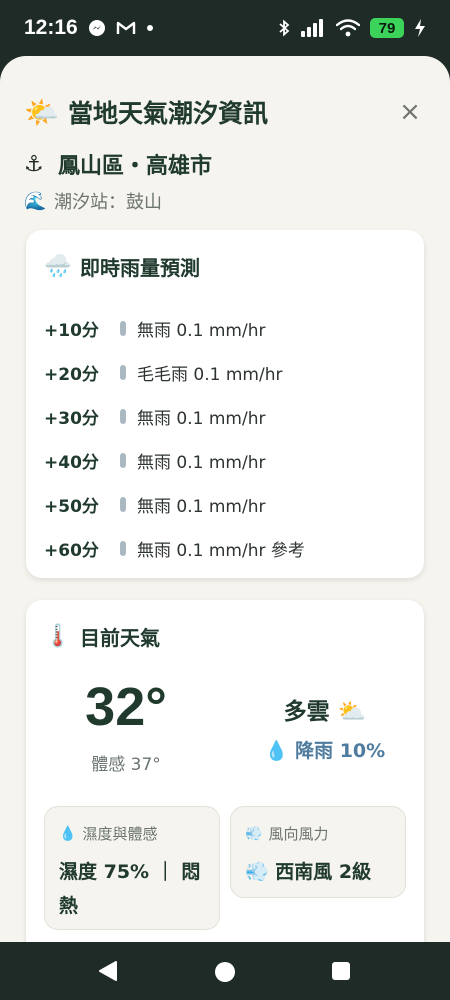 The width and height of the screenshot is (450, 1000). I want to click on bluetooth-icon, so click(284, 28).